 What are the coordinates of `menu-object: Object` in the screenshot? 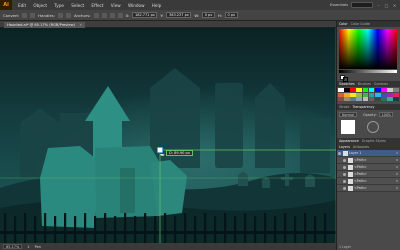 It's located at (40, 5).